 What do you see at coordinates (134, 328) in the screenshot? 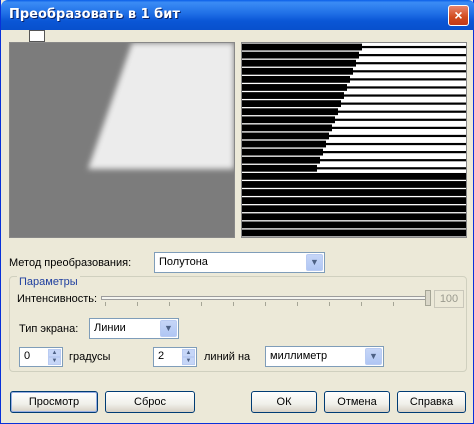
I see `screen-type-select: Линии ▼` at bounding box center [134, 328].